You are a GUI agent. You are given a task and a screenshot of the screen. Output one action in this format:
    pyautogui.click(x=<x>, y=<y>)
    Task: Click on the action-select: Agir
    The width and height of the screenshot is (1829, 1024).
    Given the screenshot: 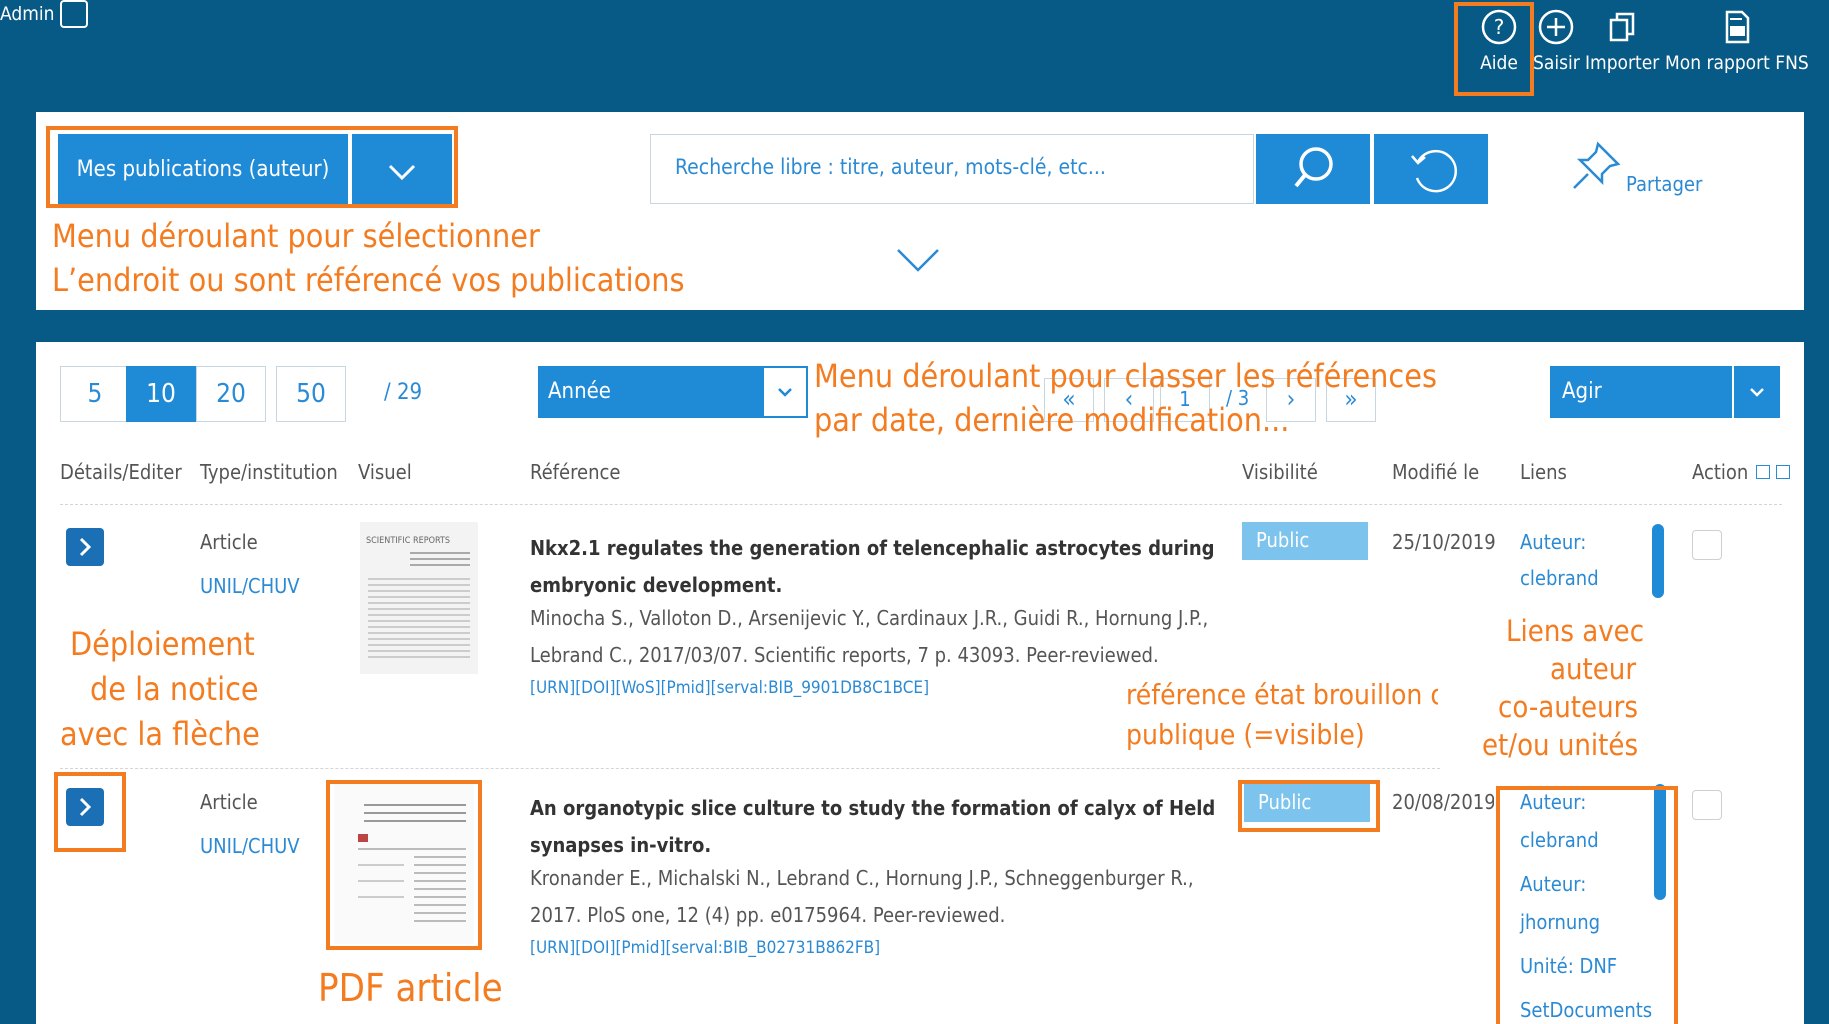 What is the action you would take?
    pyautogui.click(x=1641, y=392)
    